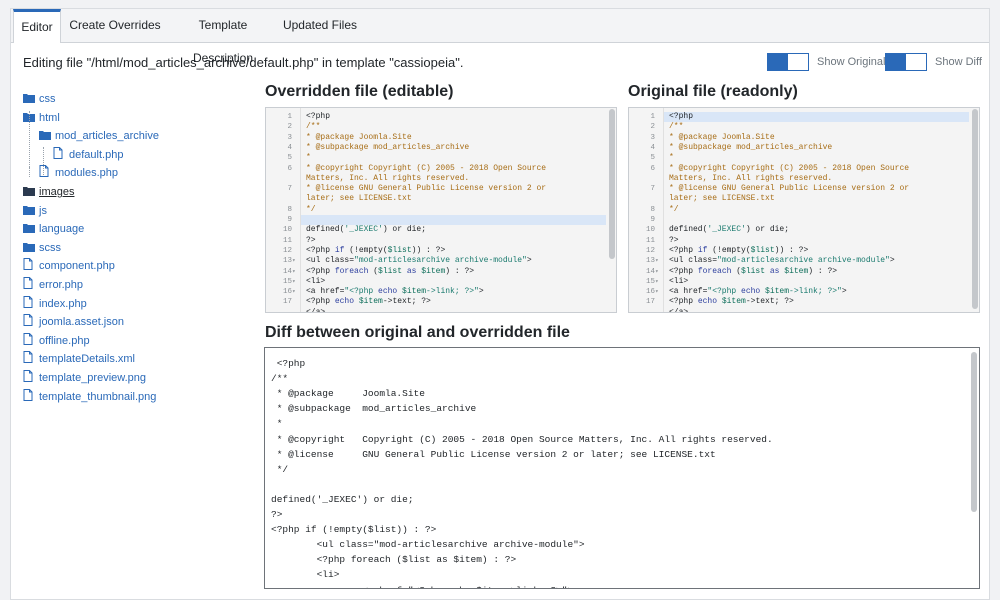 The height and width of the screenshot is (600, 1000). I want to click on show-diff-toggle, so click(906, 62).